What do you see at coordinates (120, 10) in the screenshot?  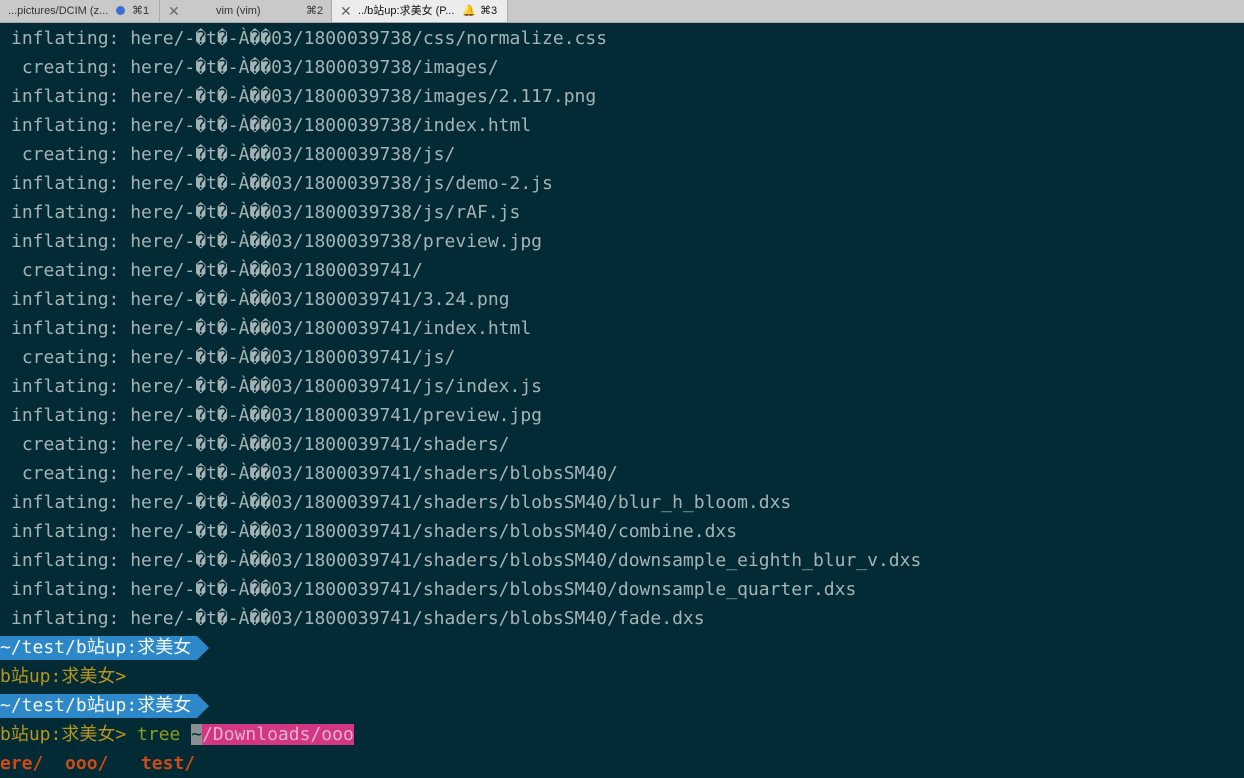 I see `activity-dot-icon` at bounding box center [120, 10].